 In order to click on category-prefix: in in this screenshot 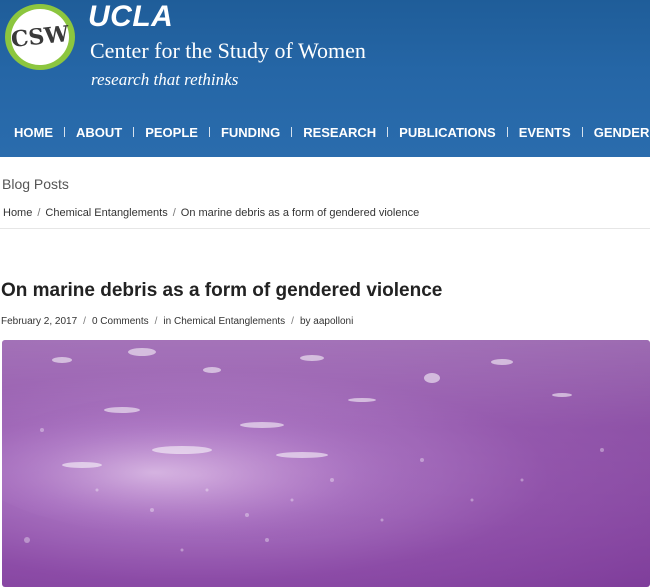, I will do `click(167, 321)`.